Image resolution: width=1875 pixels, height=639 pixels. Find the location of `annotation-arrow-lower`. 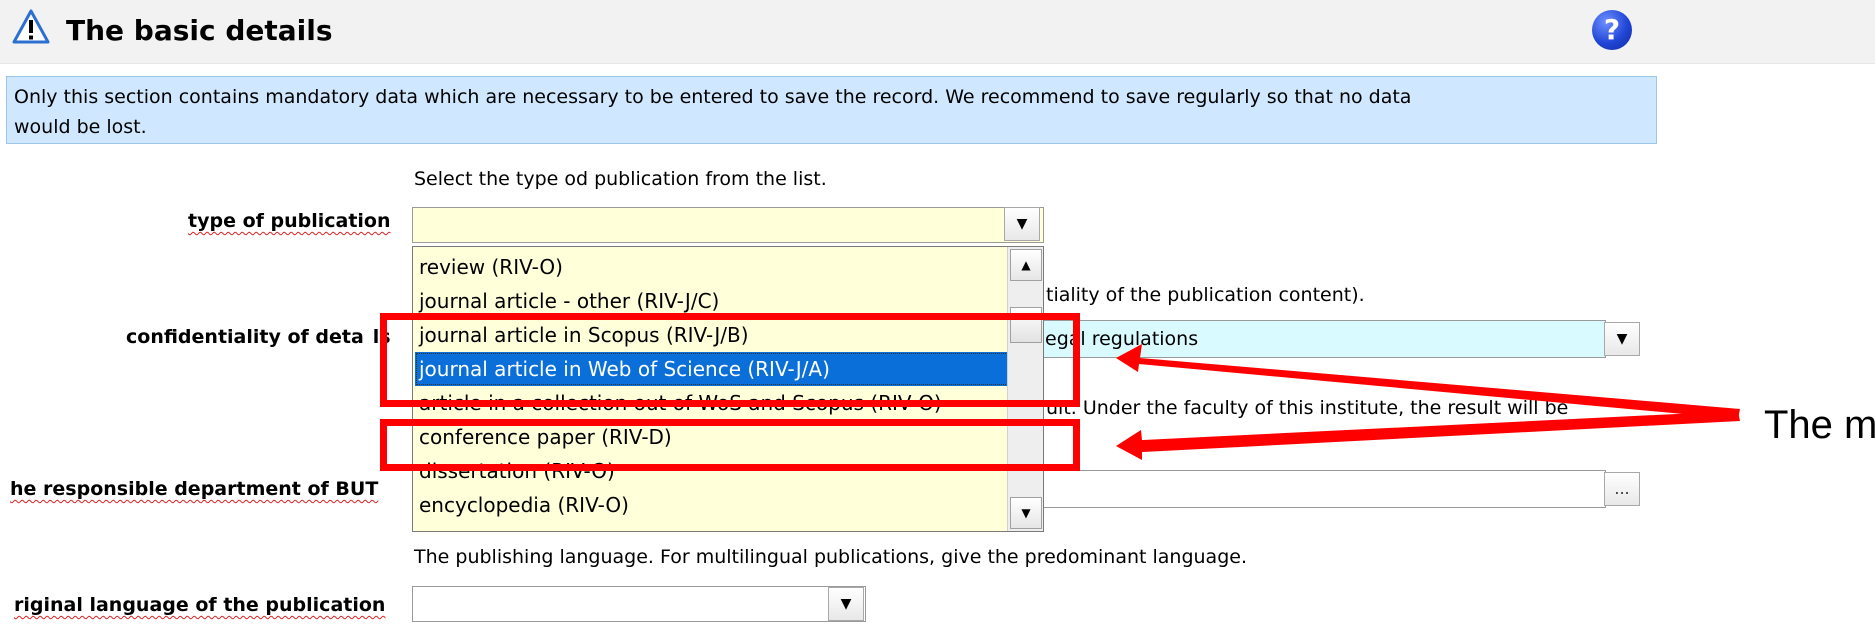

annotation-arrow-lower is located at coordinates (1428, 435).